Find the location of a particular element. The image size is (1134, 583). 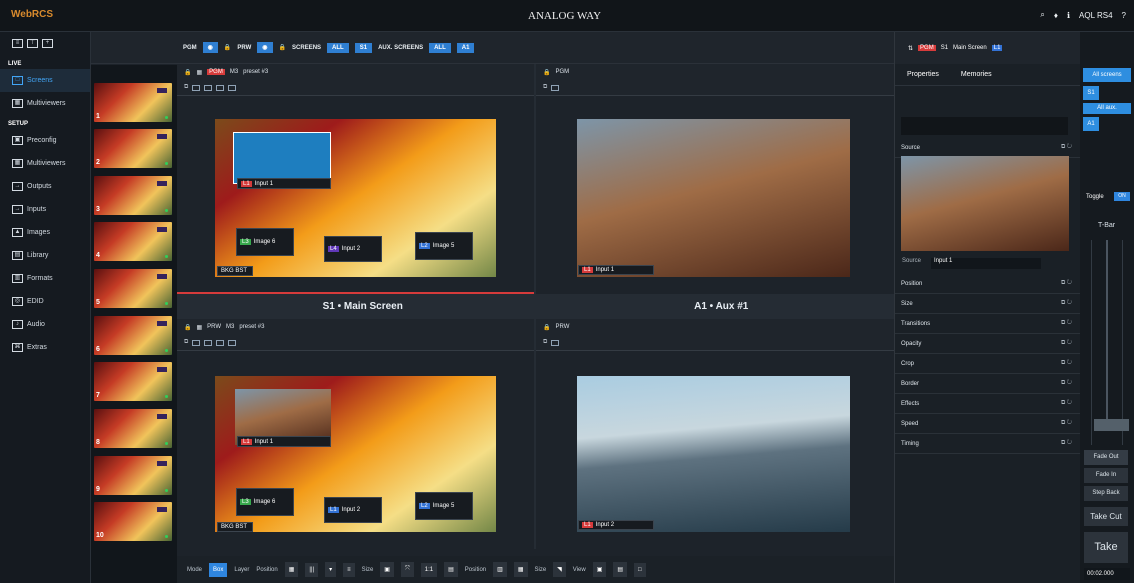

property-opacity: Opacity ⧉ ↻ is located at coordinates (988, 344).